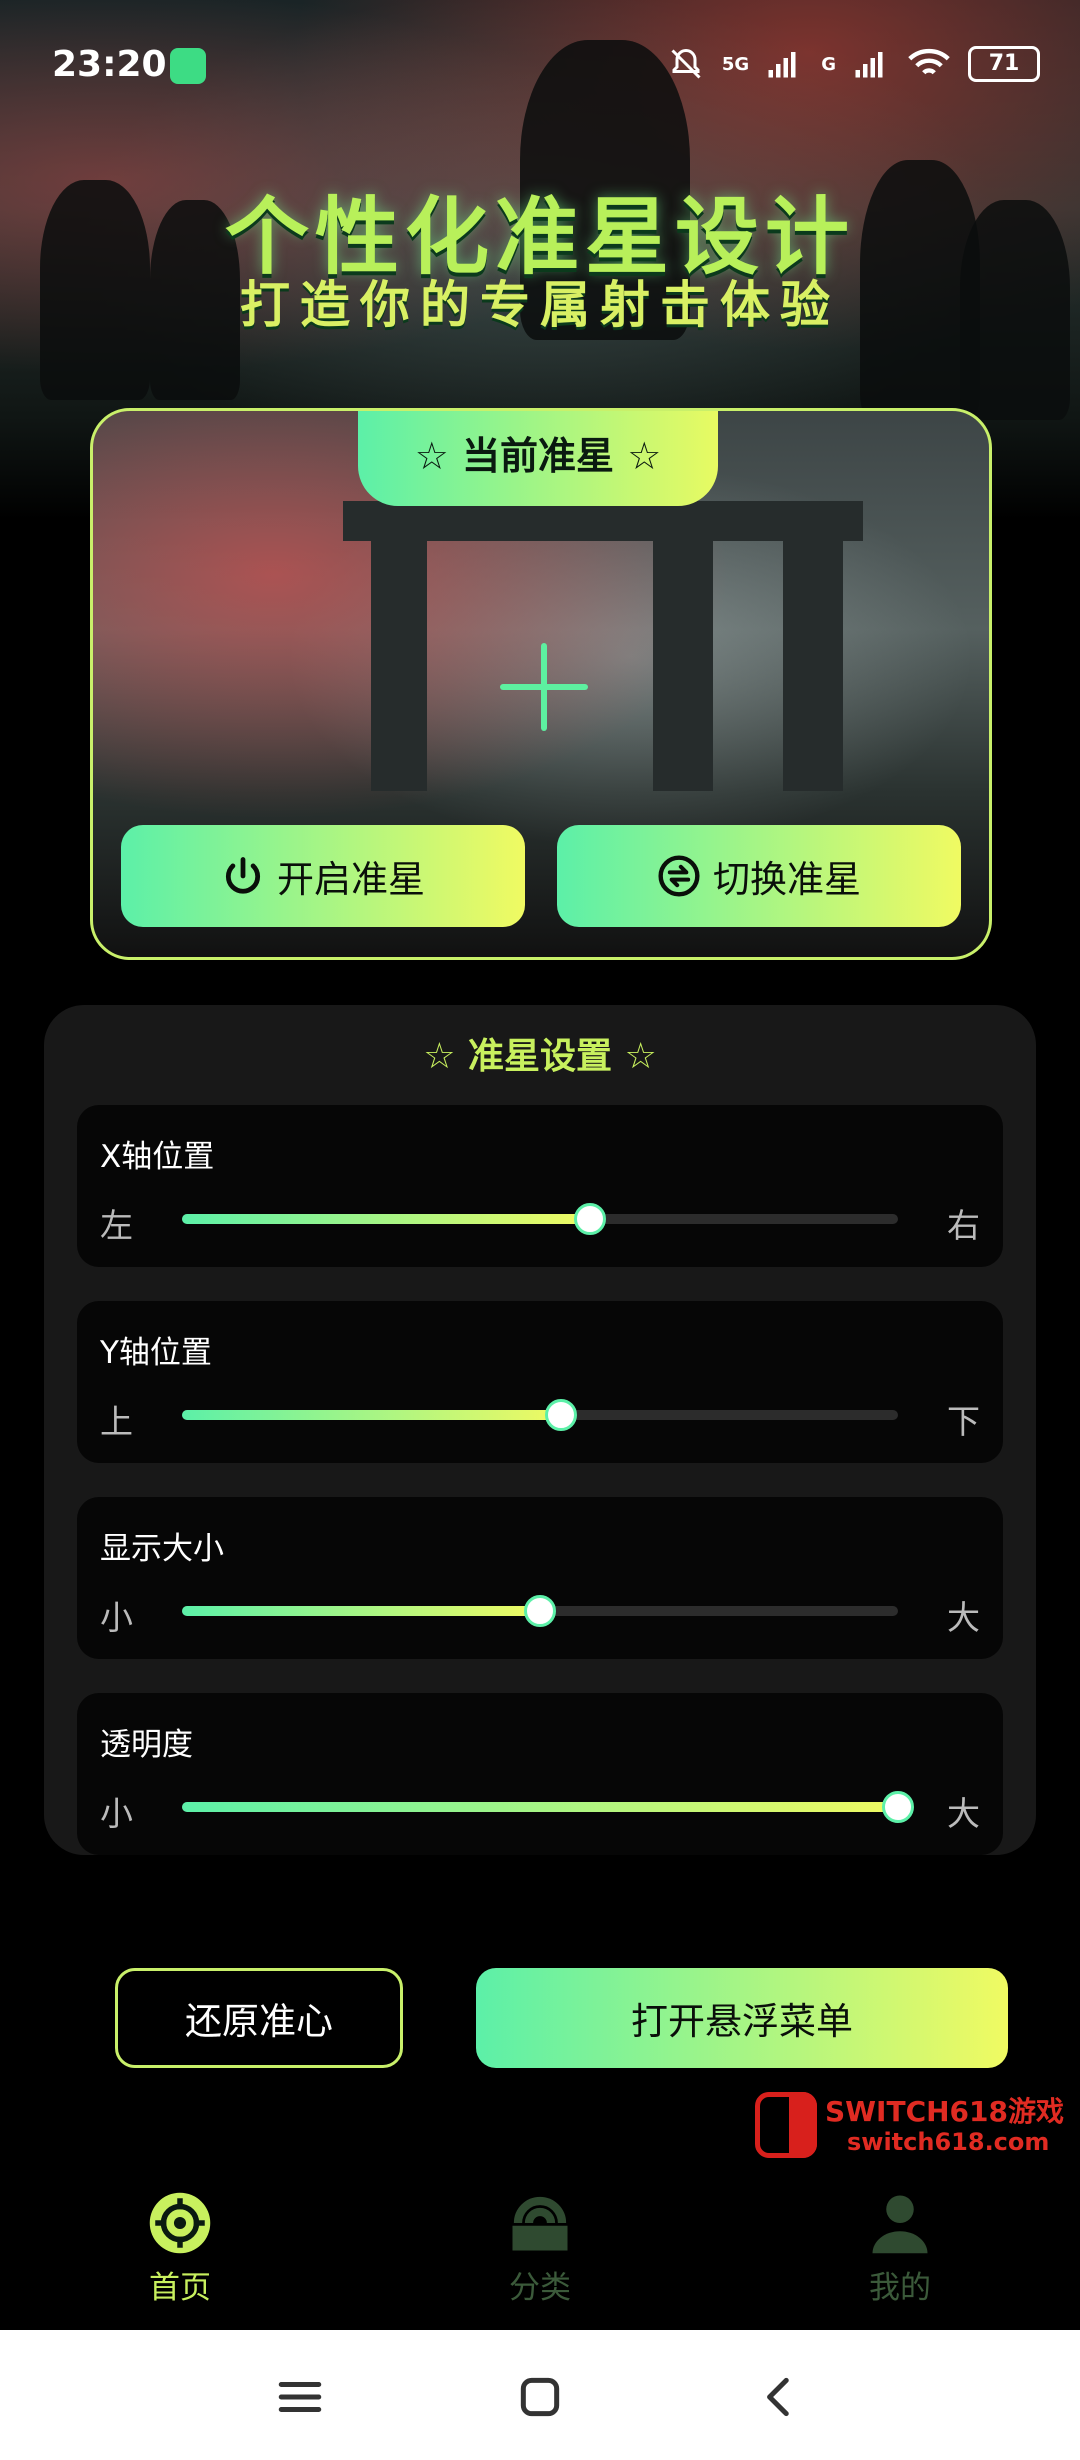 The image size is (1080, 2460). What do you see at coordinates (156, 1353) in the screenshot?
I see `slider-label: Y轴位置` at bounding box center [156, 1353].